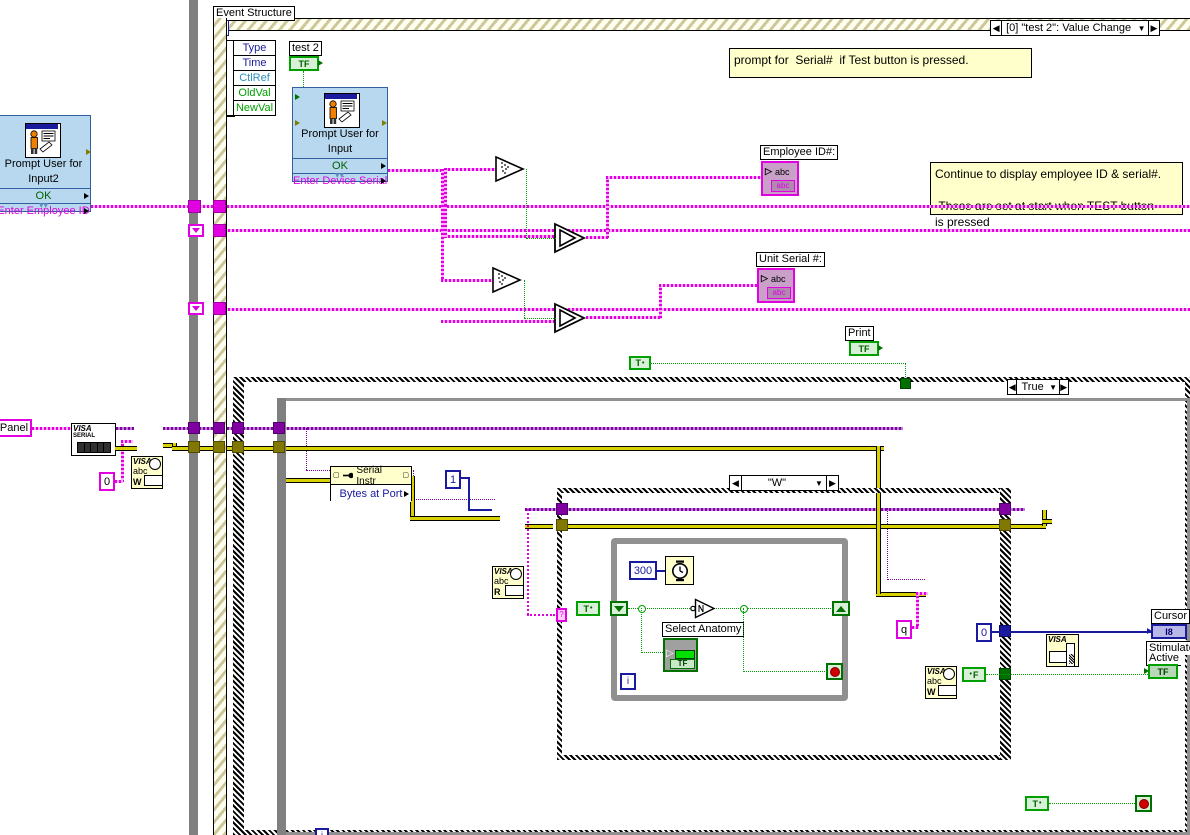 The image size is (1190, 835). Describe the element at coordinates (238, 428) in the screenshot. I see `tunnel-visa-c` at that location.